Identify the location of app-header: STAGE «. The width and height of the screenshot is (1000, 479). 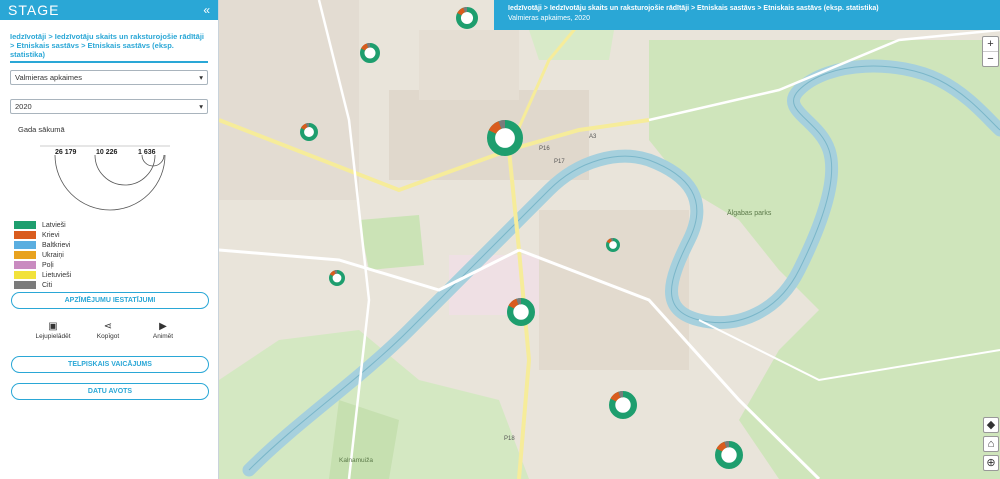
(109, 10).